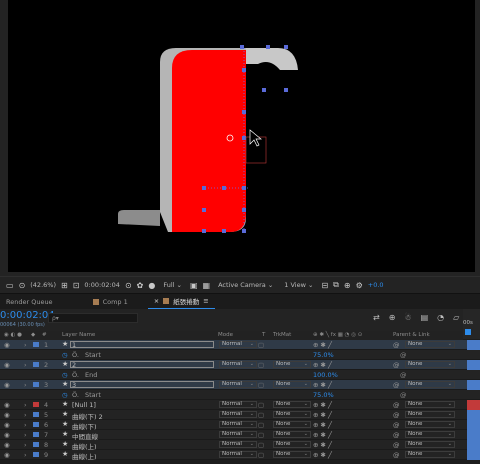  What do you see at coordinates (245, 285) in the screenshot?
I see `camera-dropdown: Active Camera ⌄` at bounding box center [245, 285].